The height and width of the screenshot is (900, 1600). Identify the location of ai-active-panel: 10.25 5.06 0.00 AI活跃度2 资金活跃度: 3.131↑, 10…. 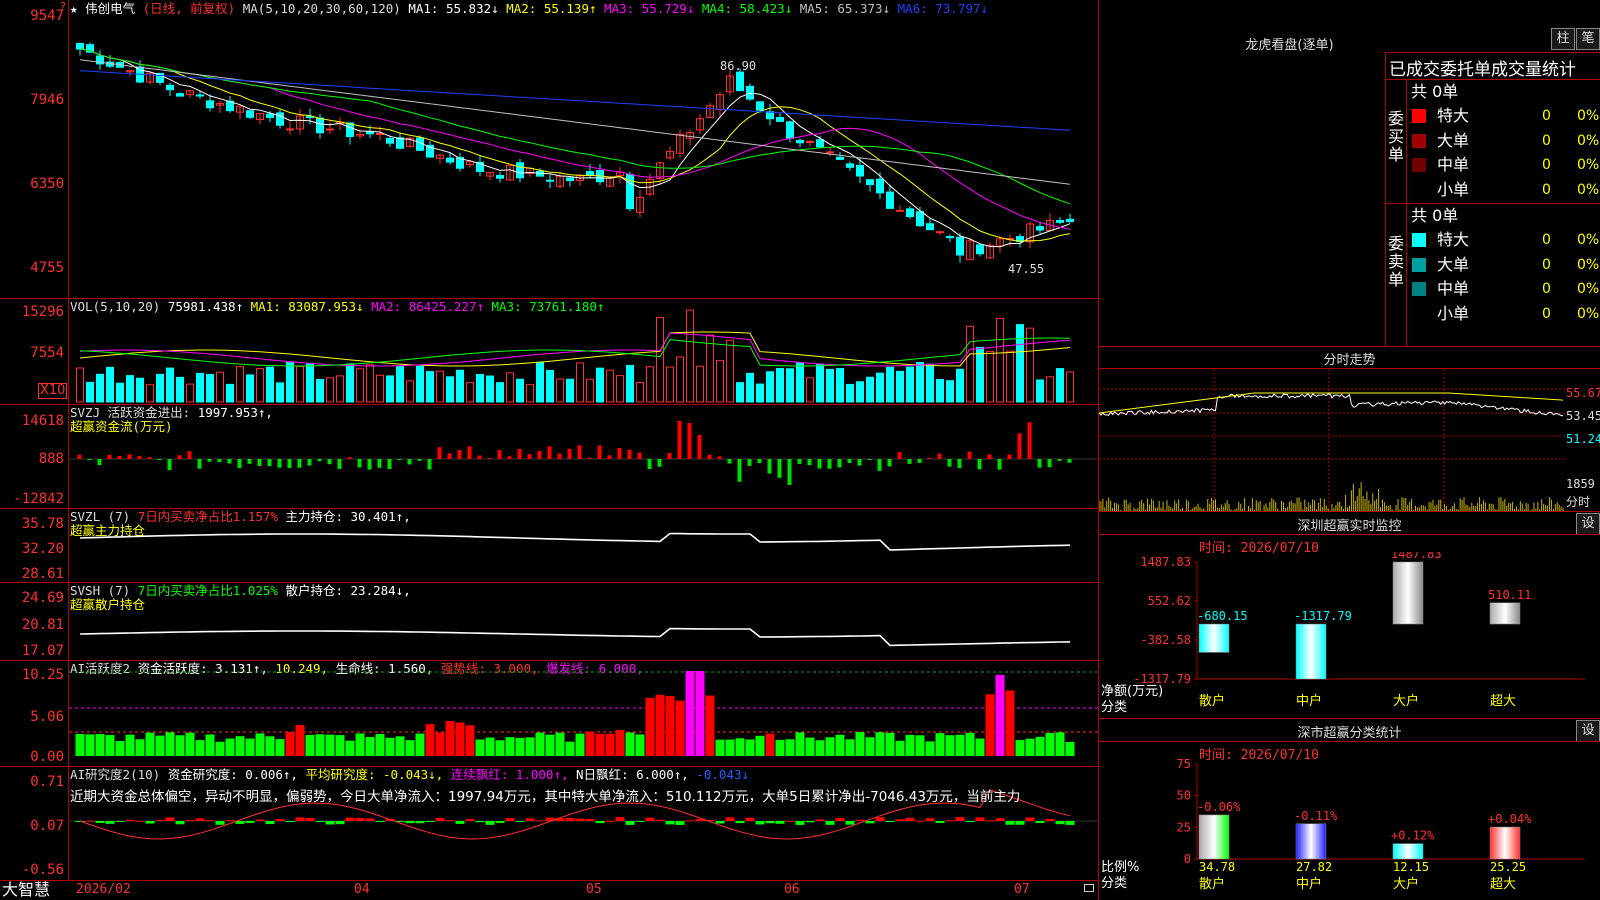
(549, 713).